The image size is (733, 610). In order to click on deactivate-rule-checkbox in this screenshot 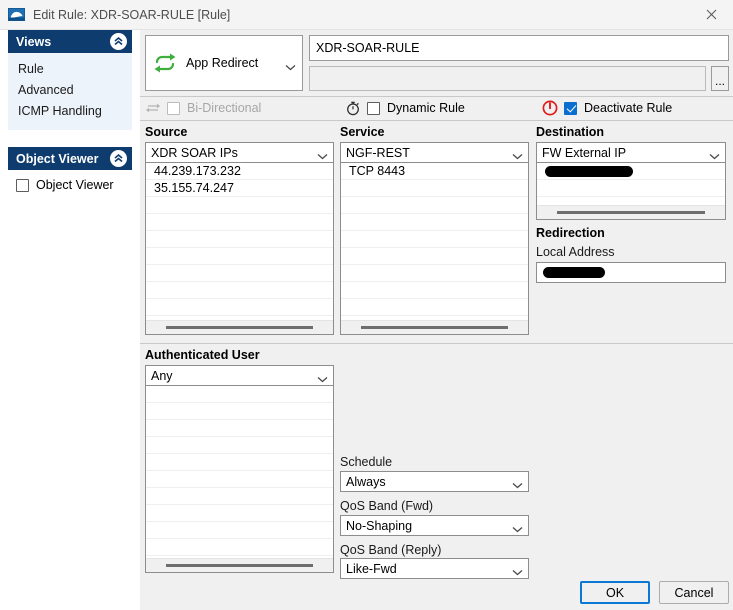, I will do `click(570, 108)`.